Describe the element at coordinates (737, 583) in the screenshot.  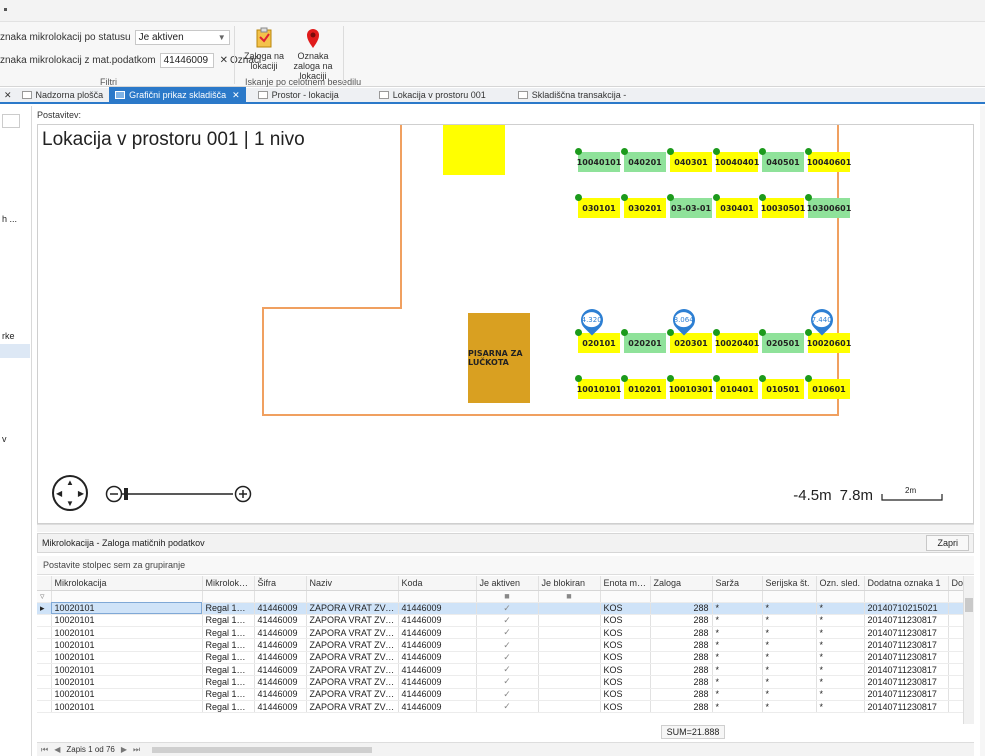
I see `column-header: Sarža` at that location.